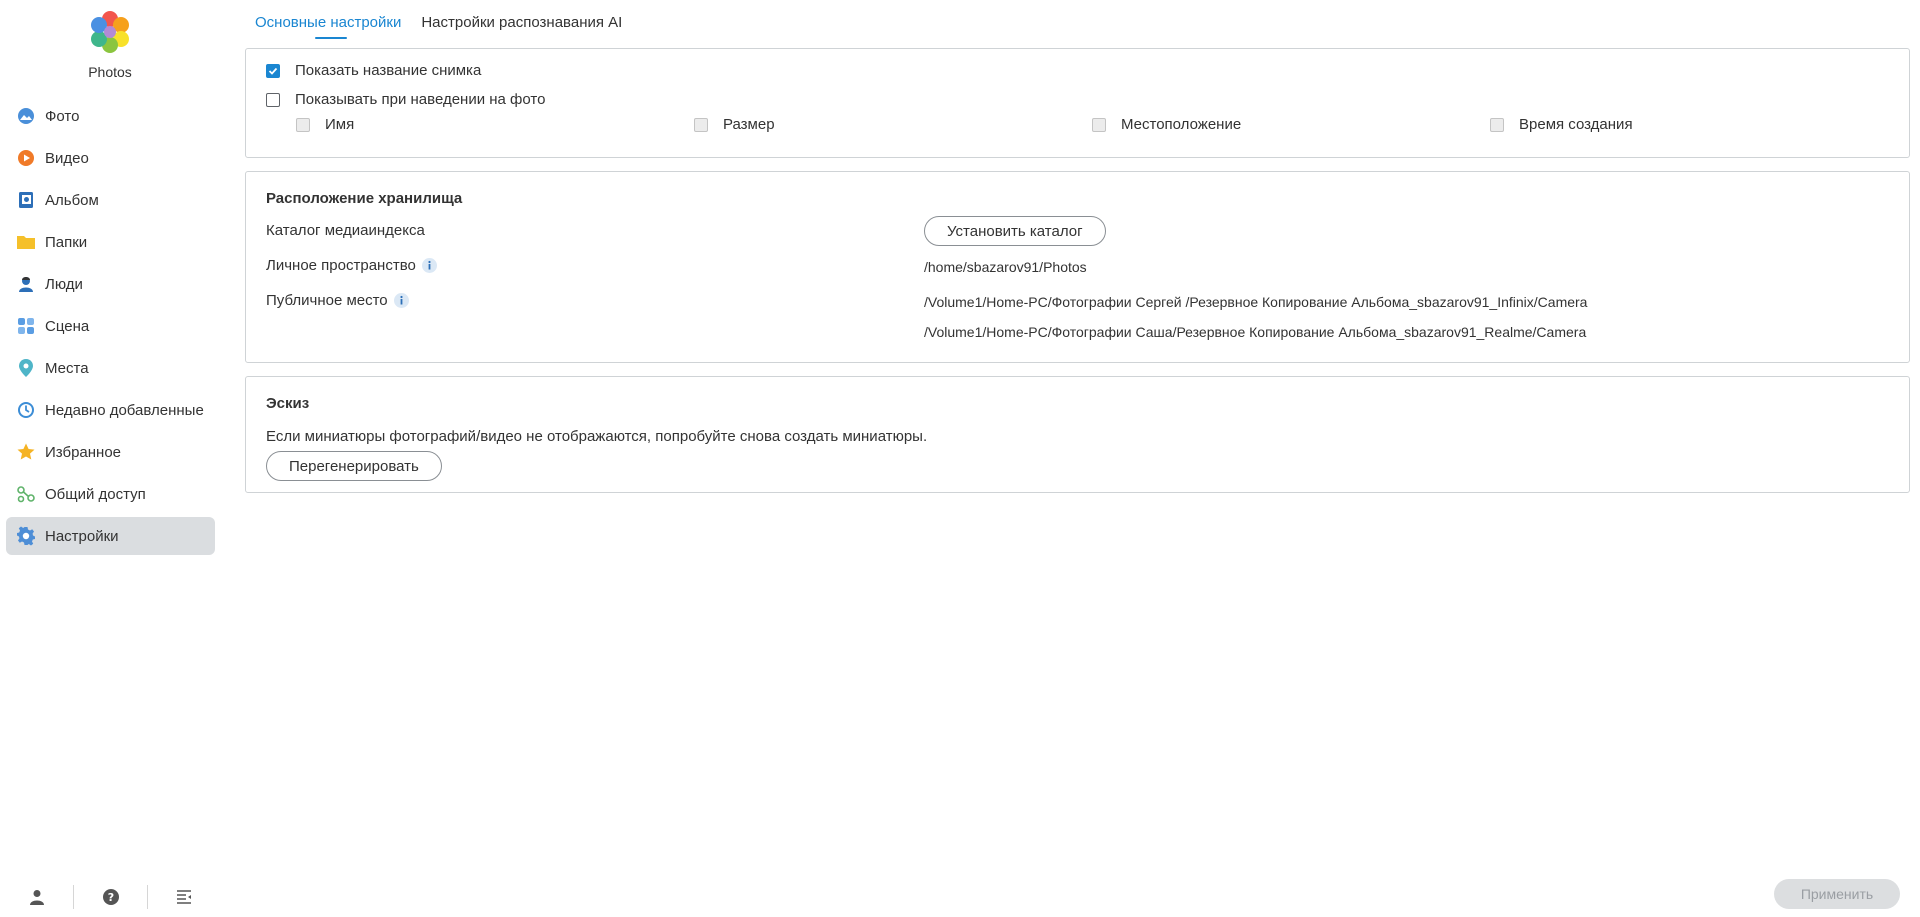 The height and width of the screenshot is (917, 1920). I want to click on sidebar-item-label: Альбом, so click(72, 200).